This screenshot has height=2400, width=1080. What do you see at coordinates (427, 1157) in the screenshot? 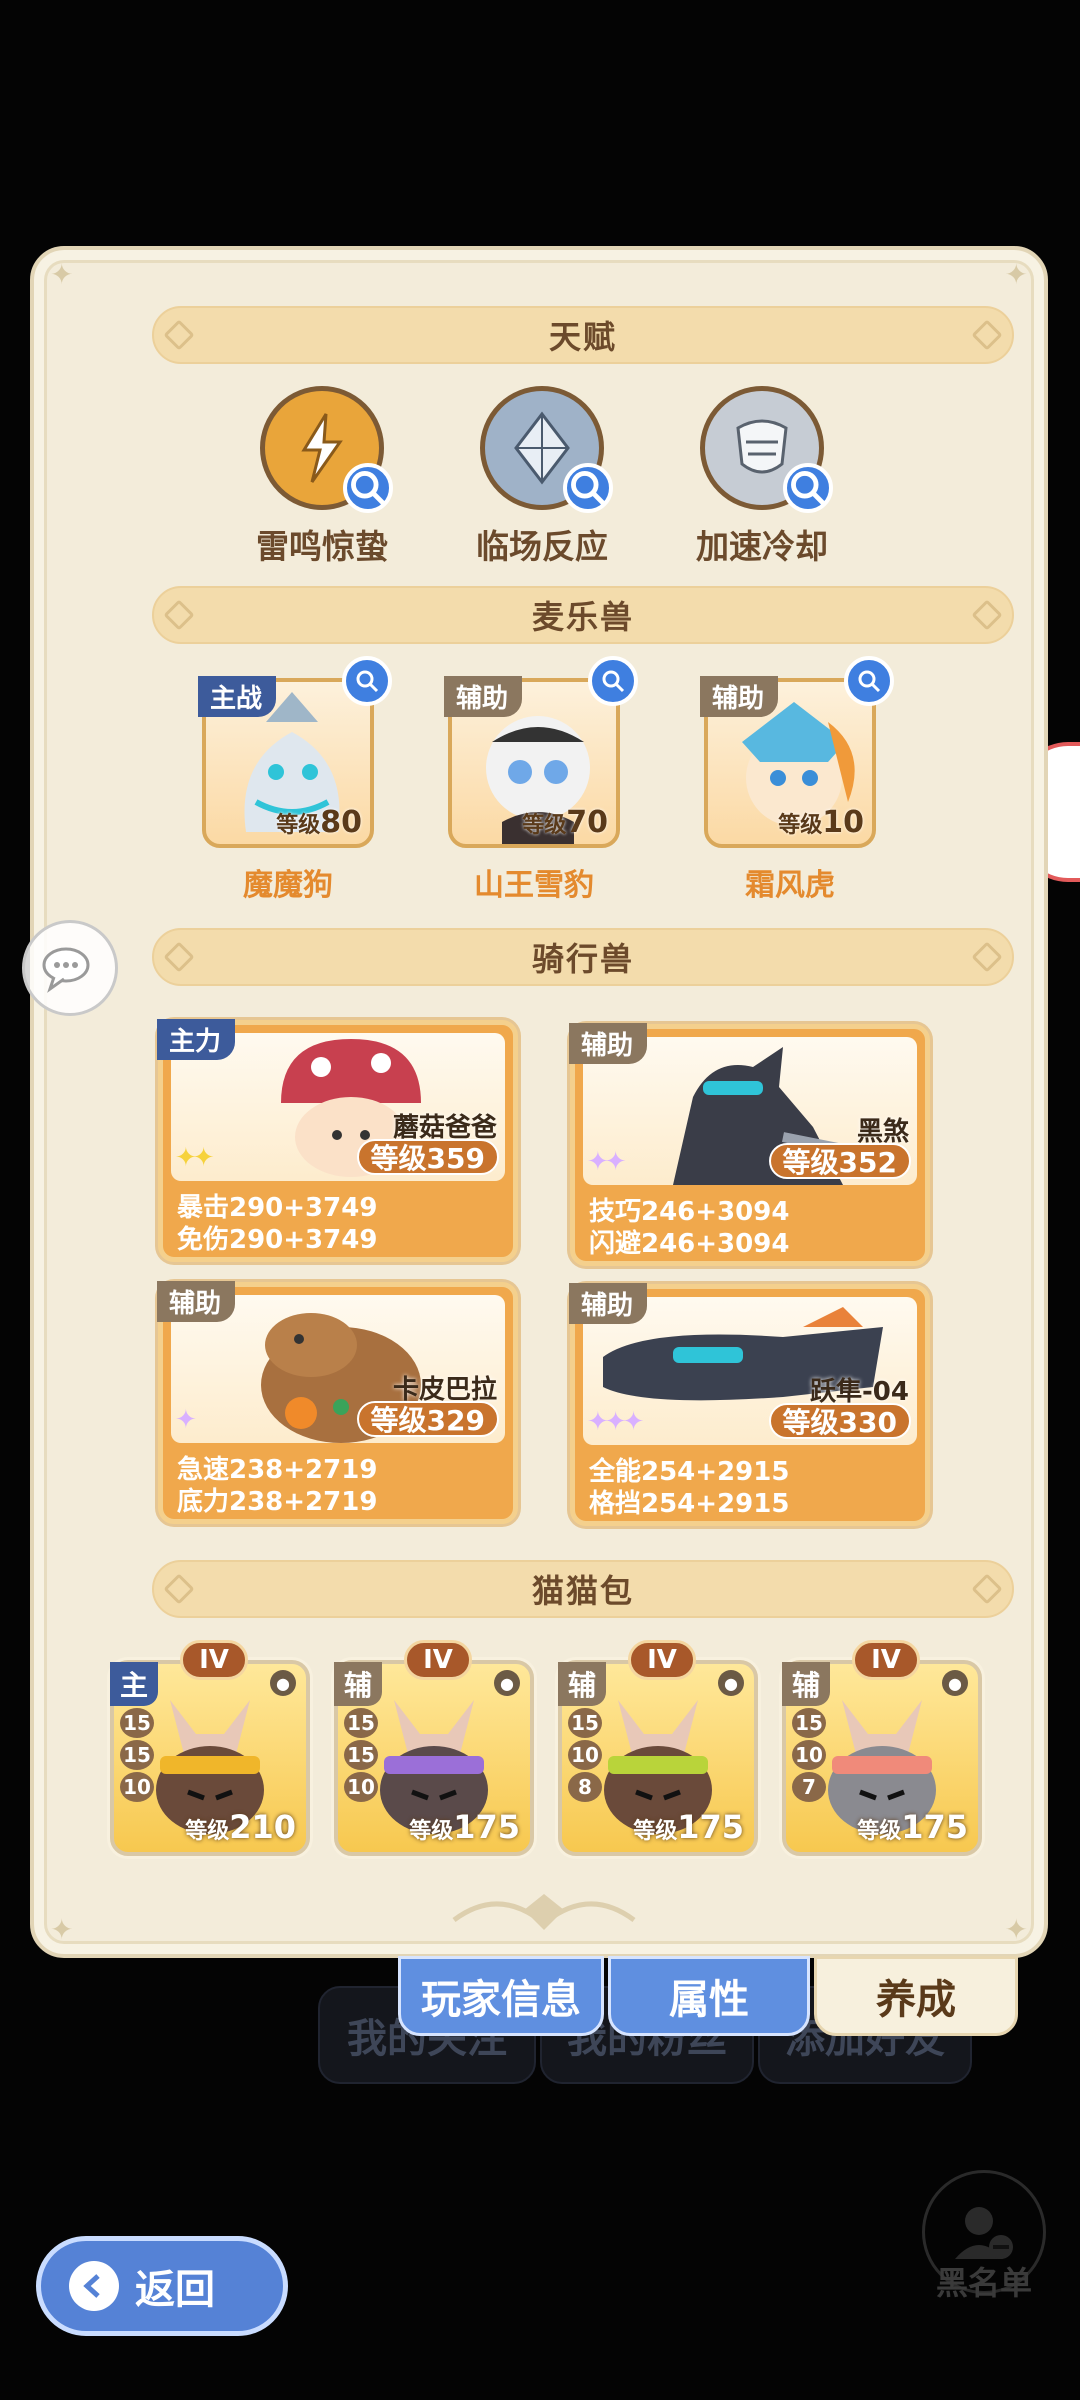
I see `mount-level: 等级359` at bounding box center [427, 1157].